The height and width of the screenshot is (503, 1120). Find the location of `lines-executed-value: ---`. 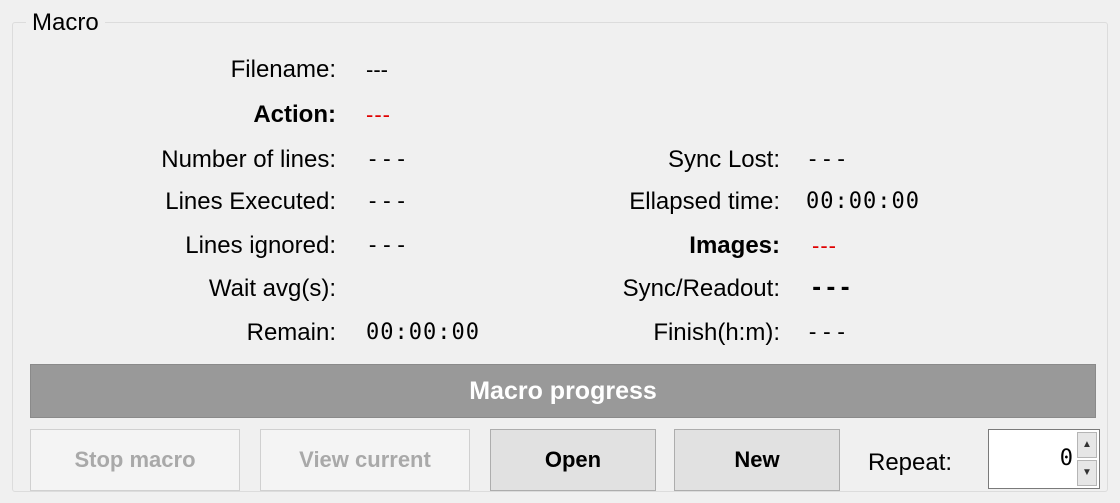

lines-executed-value: --- is located at coordinates (387, 201).